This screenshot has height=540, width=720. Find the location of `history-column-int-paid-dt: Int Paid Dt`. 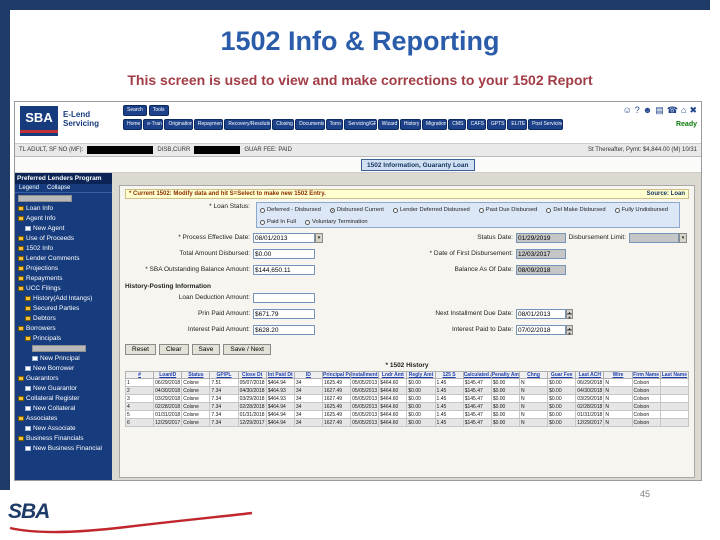

history-column-int-paid-dt: Int Paid Dt is located at coordinates (280, 375).